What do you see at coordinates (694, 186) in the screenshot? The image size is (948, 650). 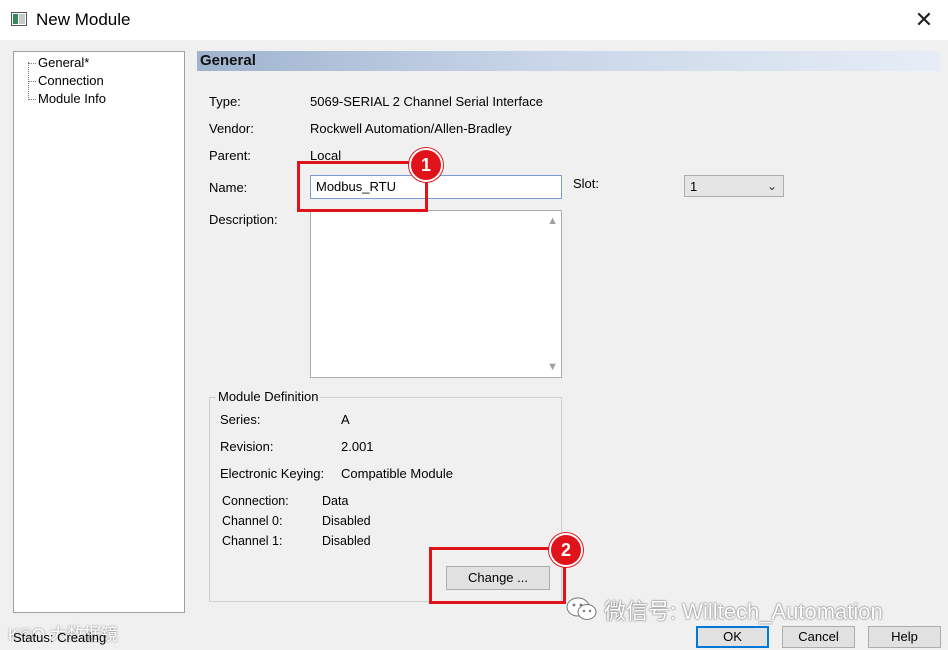 I see `slot-select-value: 1` at bounding box center [694, 186].